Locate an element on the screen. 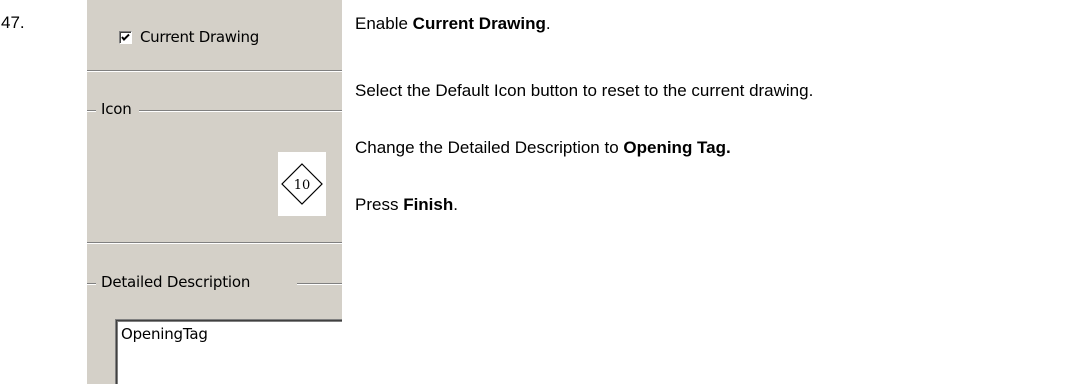 Image resolution: width=1079 pixels, height=384 pixels. description-group-title: Detailed Description is located at coordinates (176, 282).